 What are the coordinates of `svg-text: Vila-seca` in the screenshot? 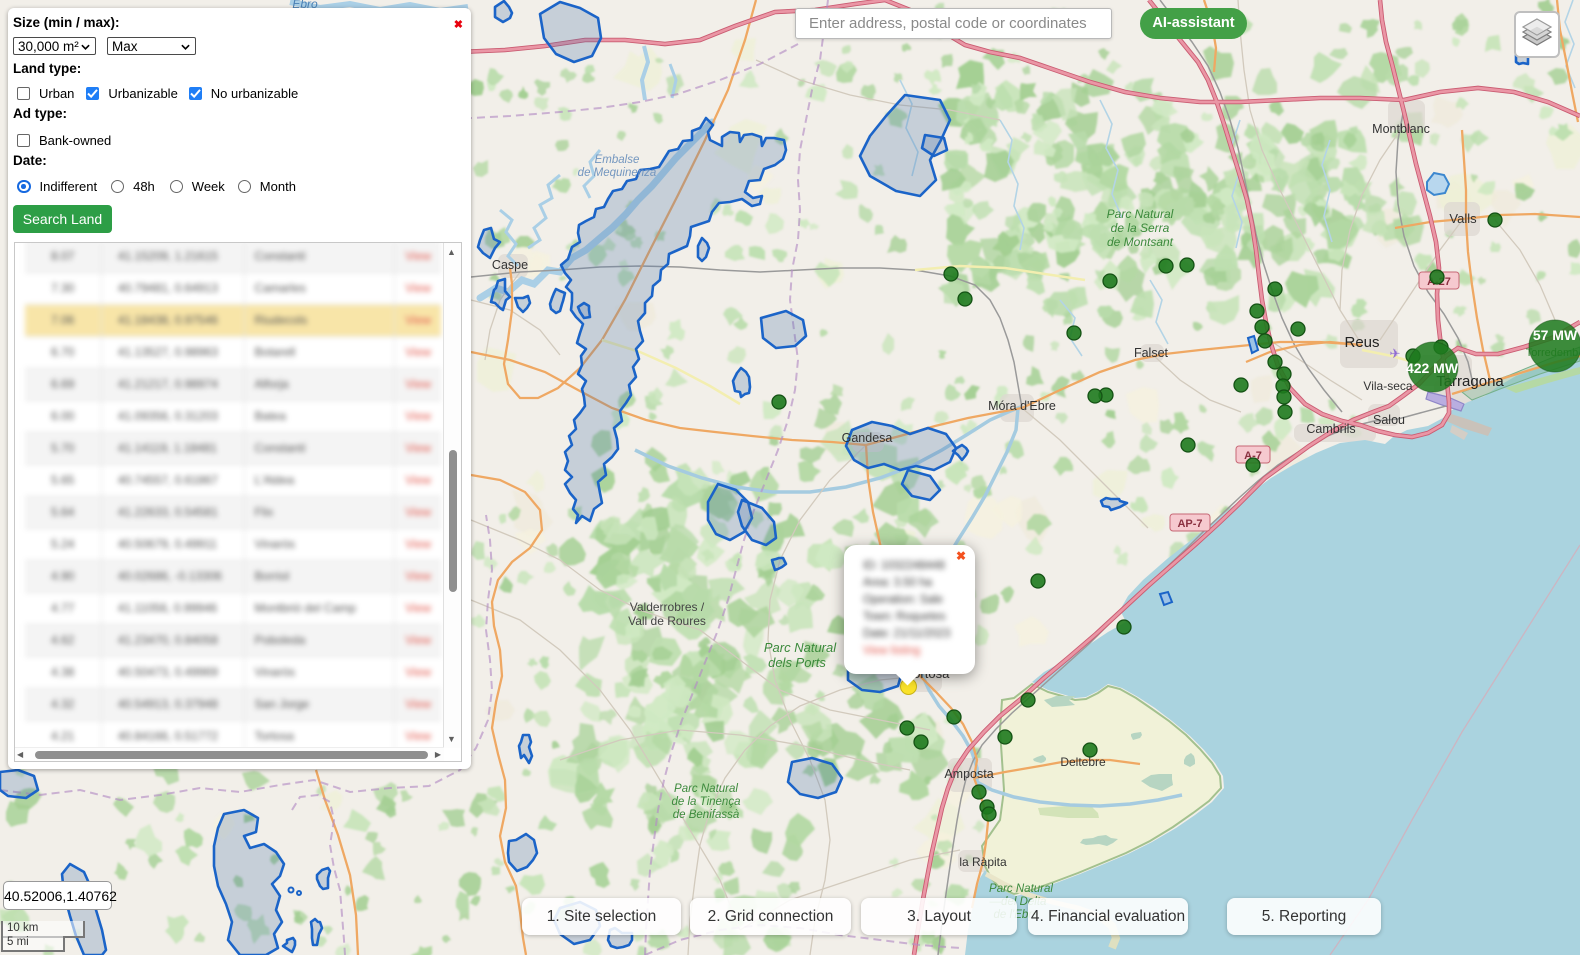 It's located at (1387, 386).